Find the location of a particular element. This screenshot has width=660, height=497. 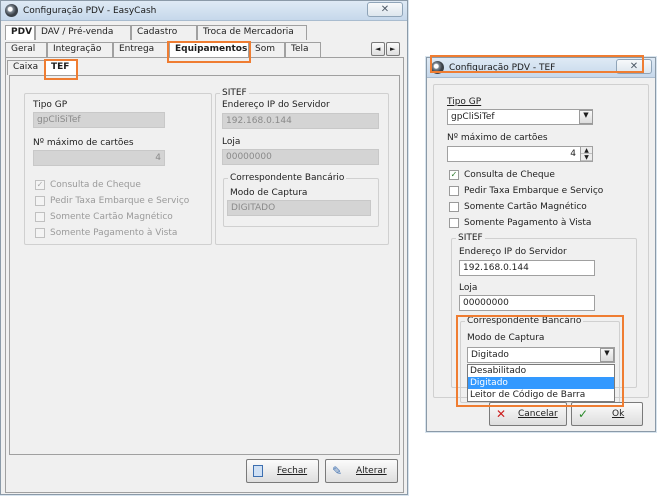

tef-max-cartoes-field: 4 is located at coordinates (520, 154).